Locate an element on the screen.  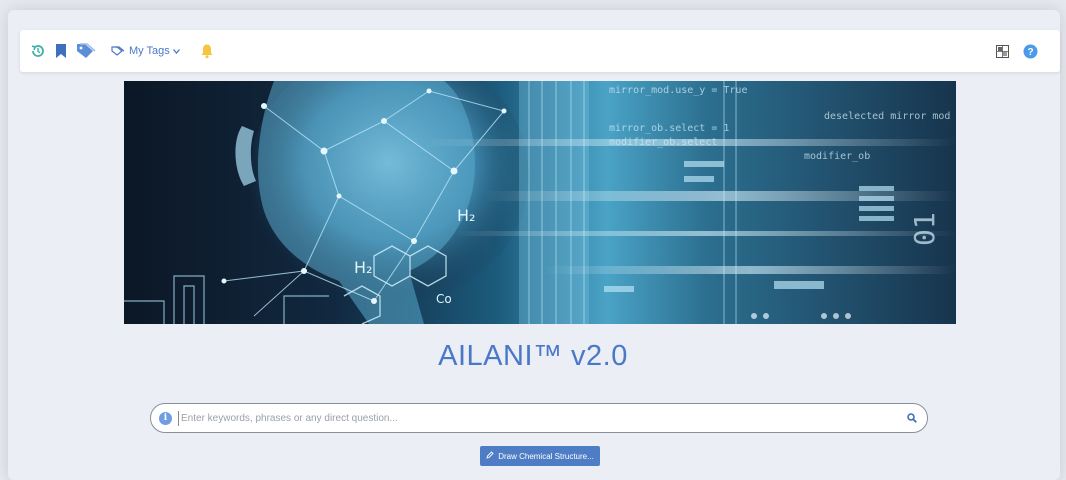
my-tags-dropdown: My Tags is located at coordinates (145, 51).